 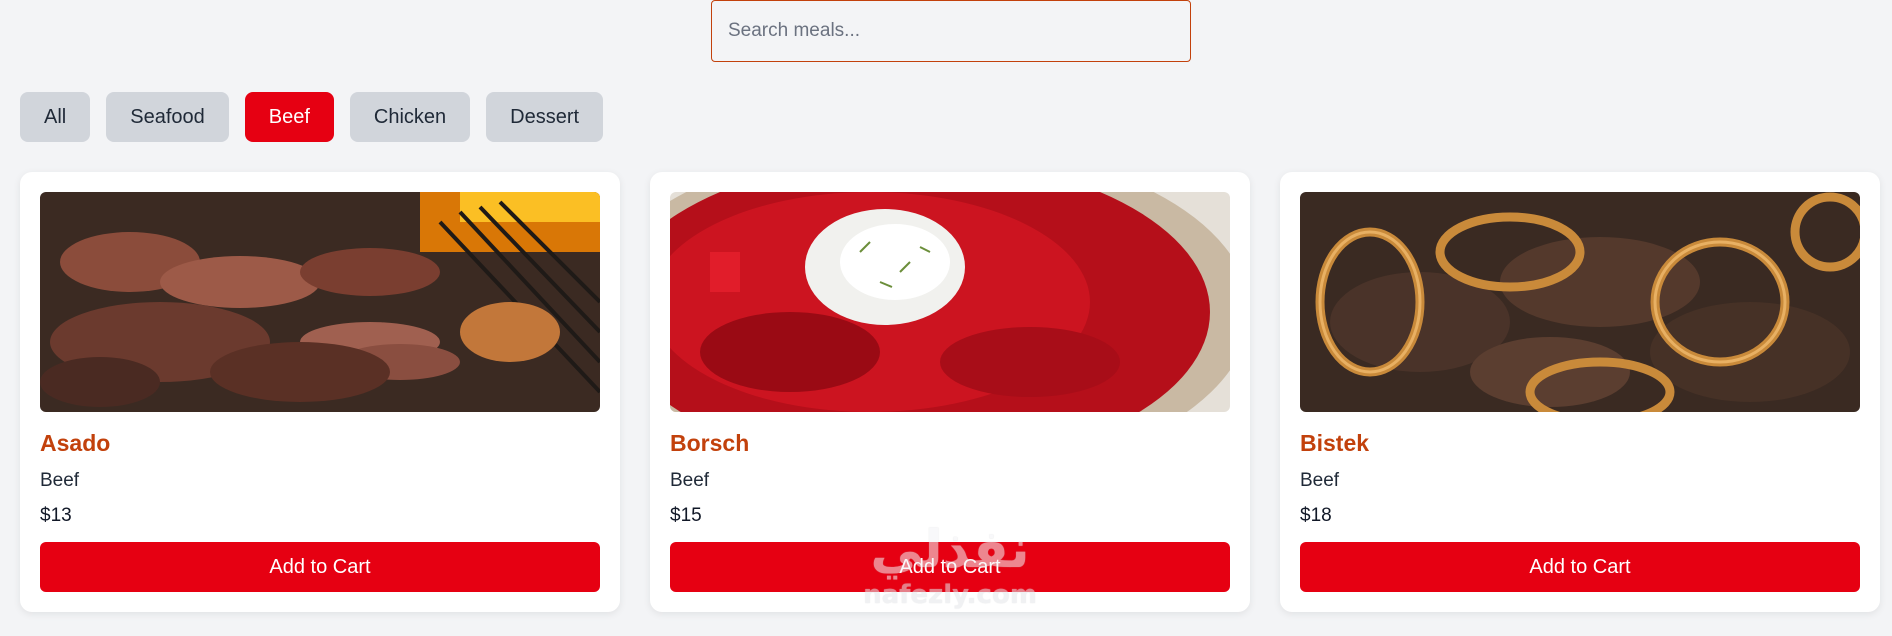 I want to click on filter-seafood: Seafood, so click(x=167, y=117).